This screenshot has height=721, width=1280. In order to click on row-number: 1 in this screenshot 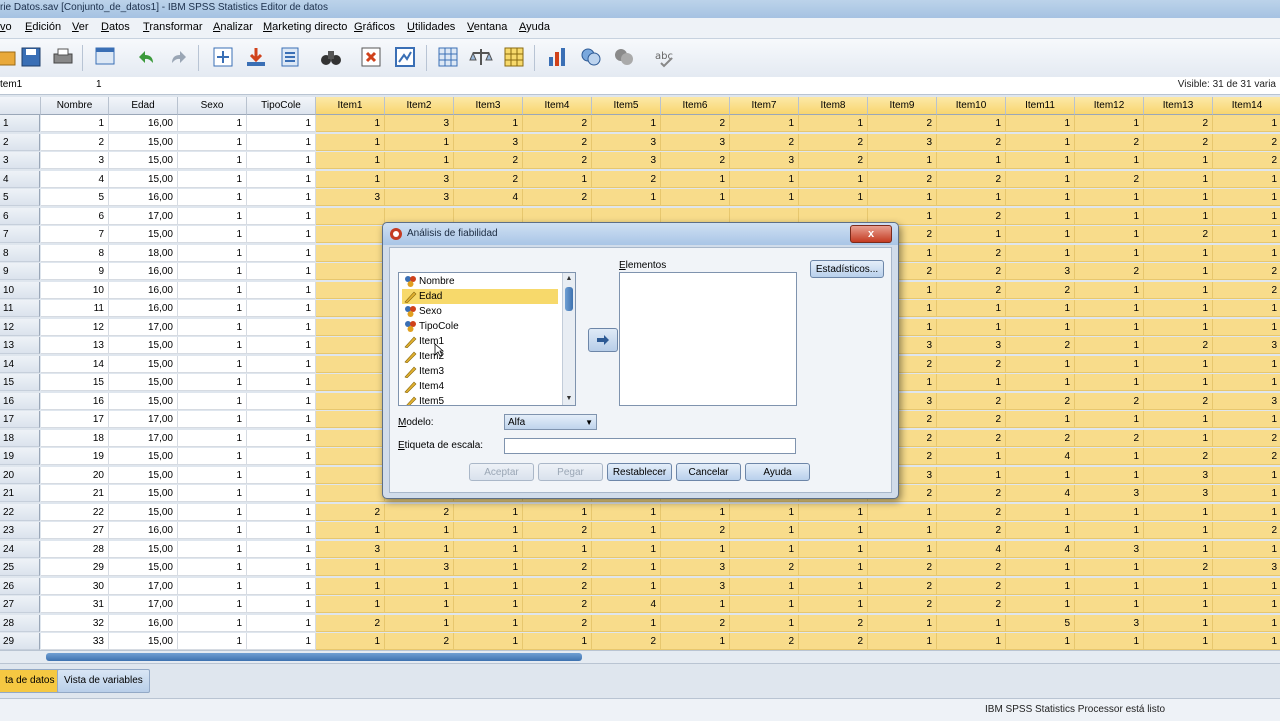, I will do `click(20, 123)`.